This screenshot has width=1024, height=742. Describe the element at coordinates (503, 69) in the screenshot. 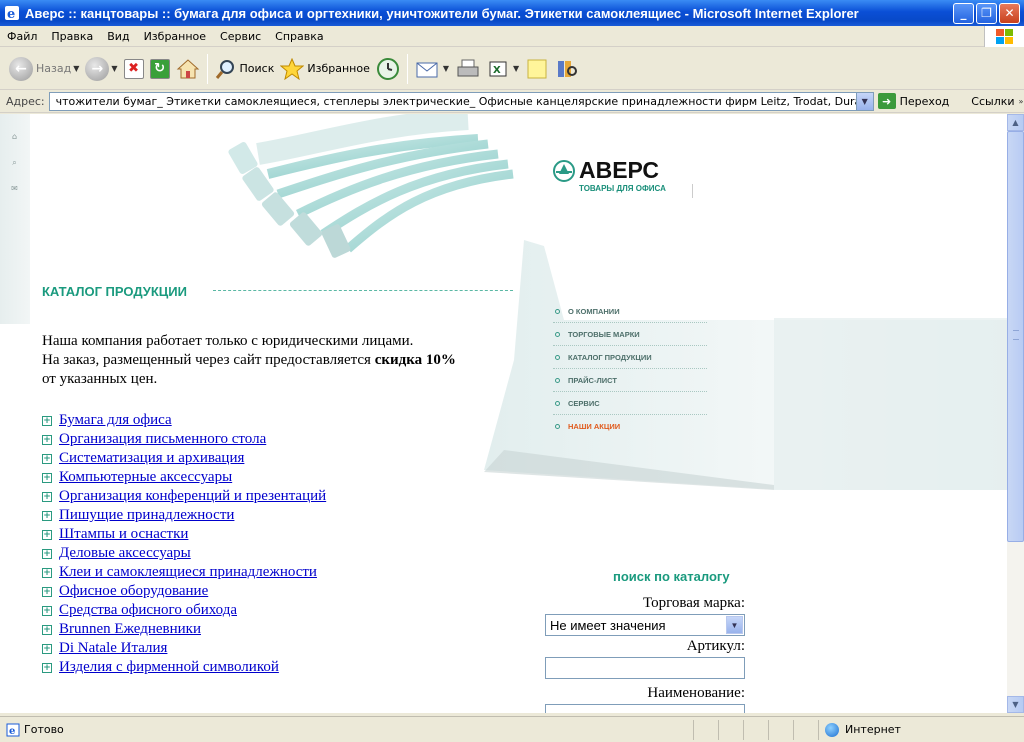

I see `edit-button: X ▼` at that location.